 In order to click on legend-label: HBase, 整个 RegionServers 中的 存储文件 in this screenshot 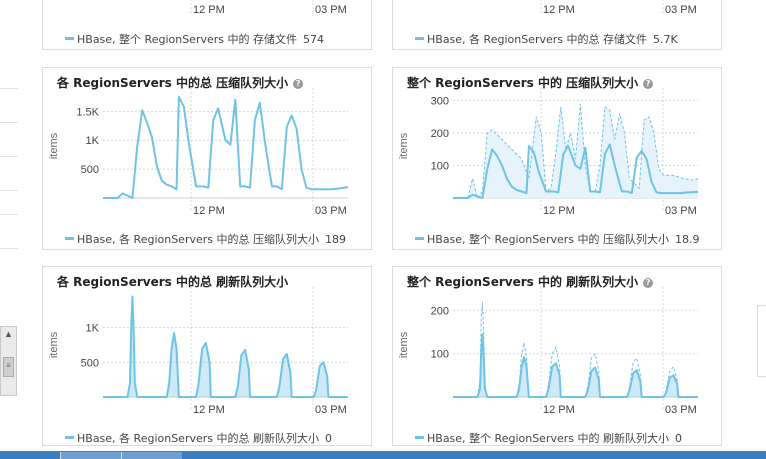, I will do `click(187, 39)`.